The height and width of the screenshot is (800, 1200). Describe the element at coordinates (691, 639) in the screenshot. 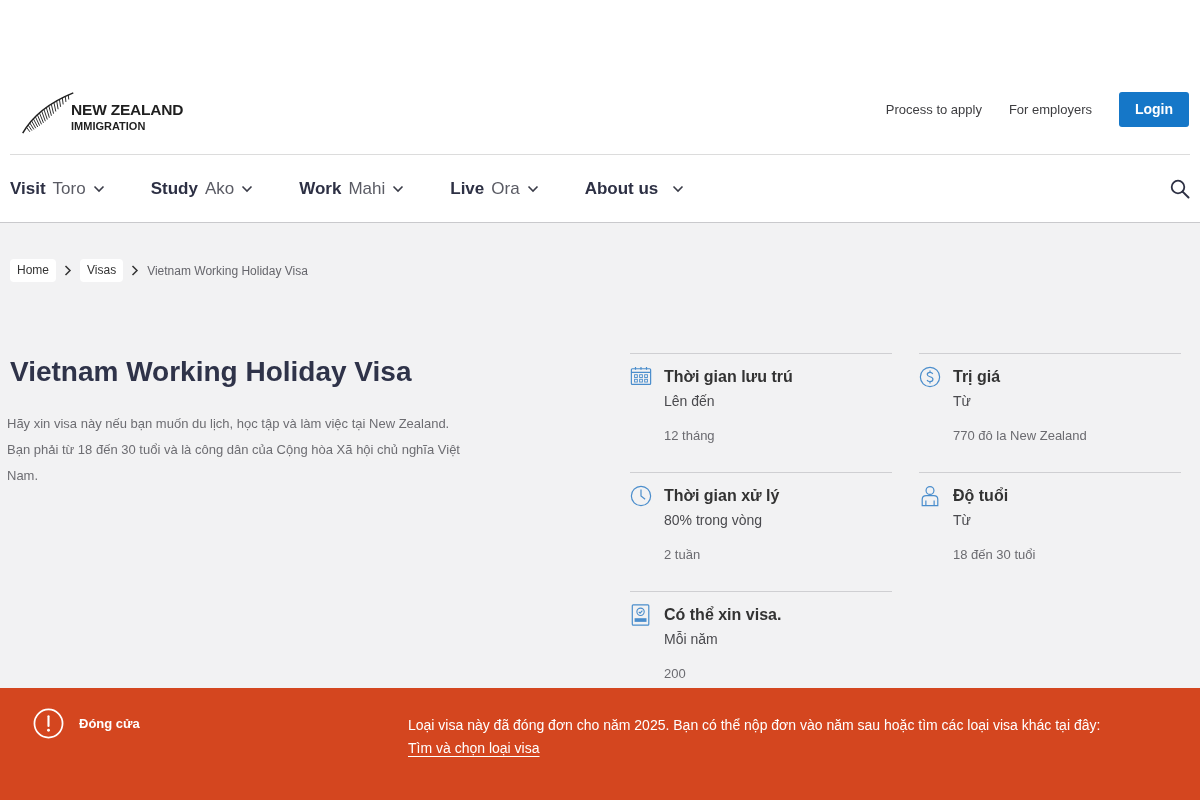

I see `info-qualifier: Mỗi năm` at that location.